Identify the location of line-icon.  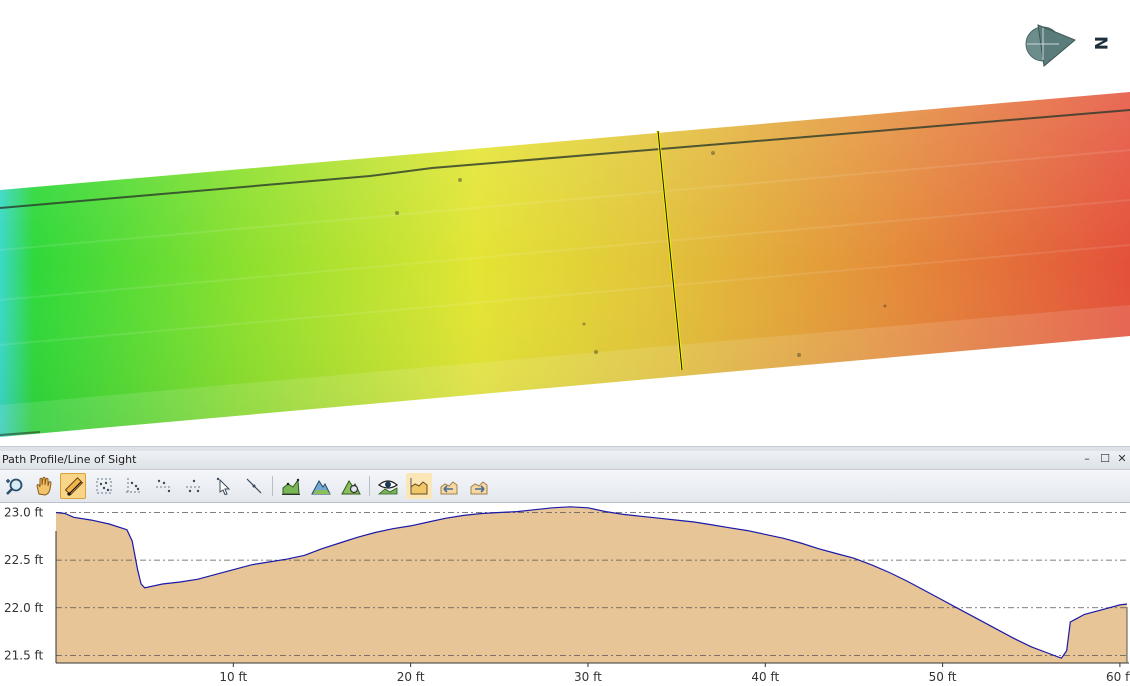
(254, 486).